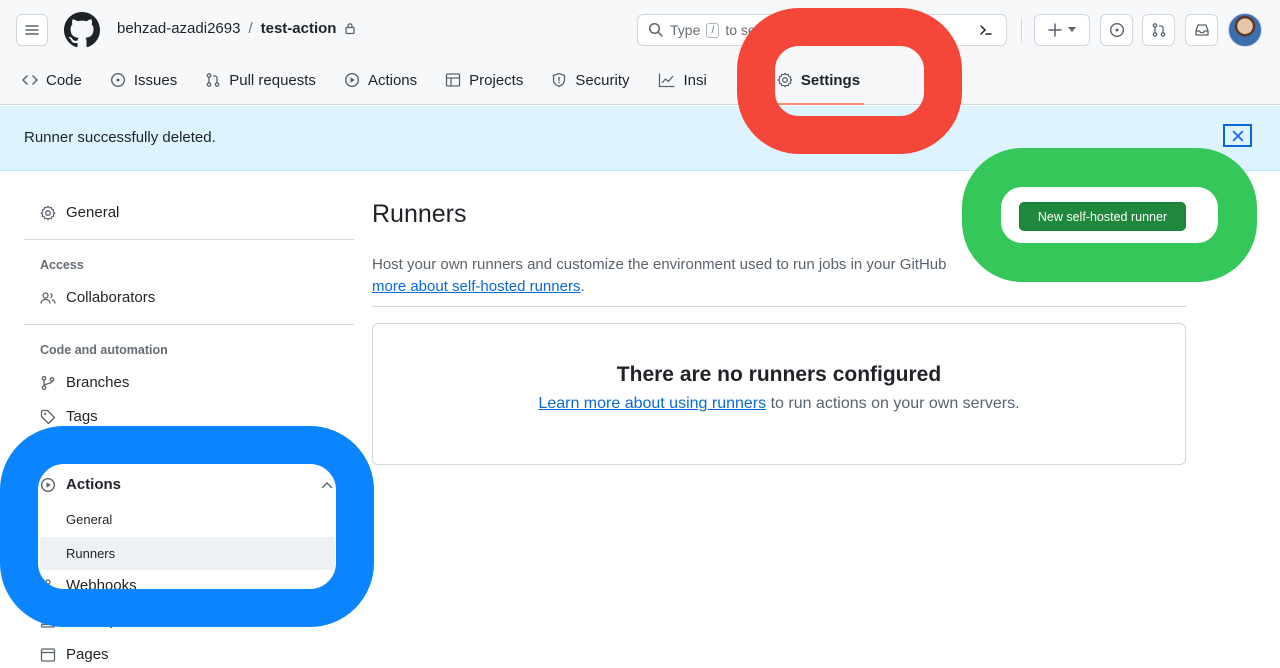  Describe the element at coordinates (682, 80) in the screenshot. I see `tab-insights: Insi` at that location.